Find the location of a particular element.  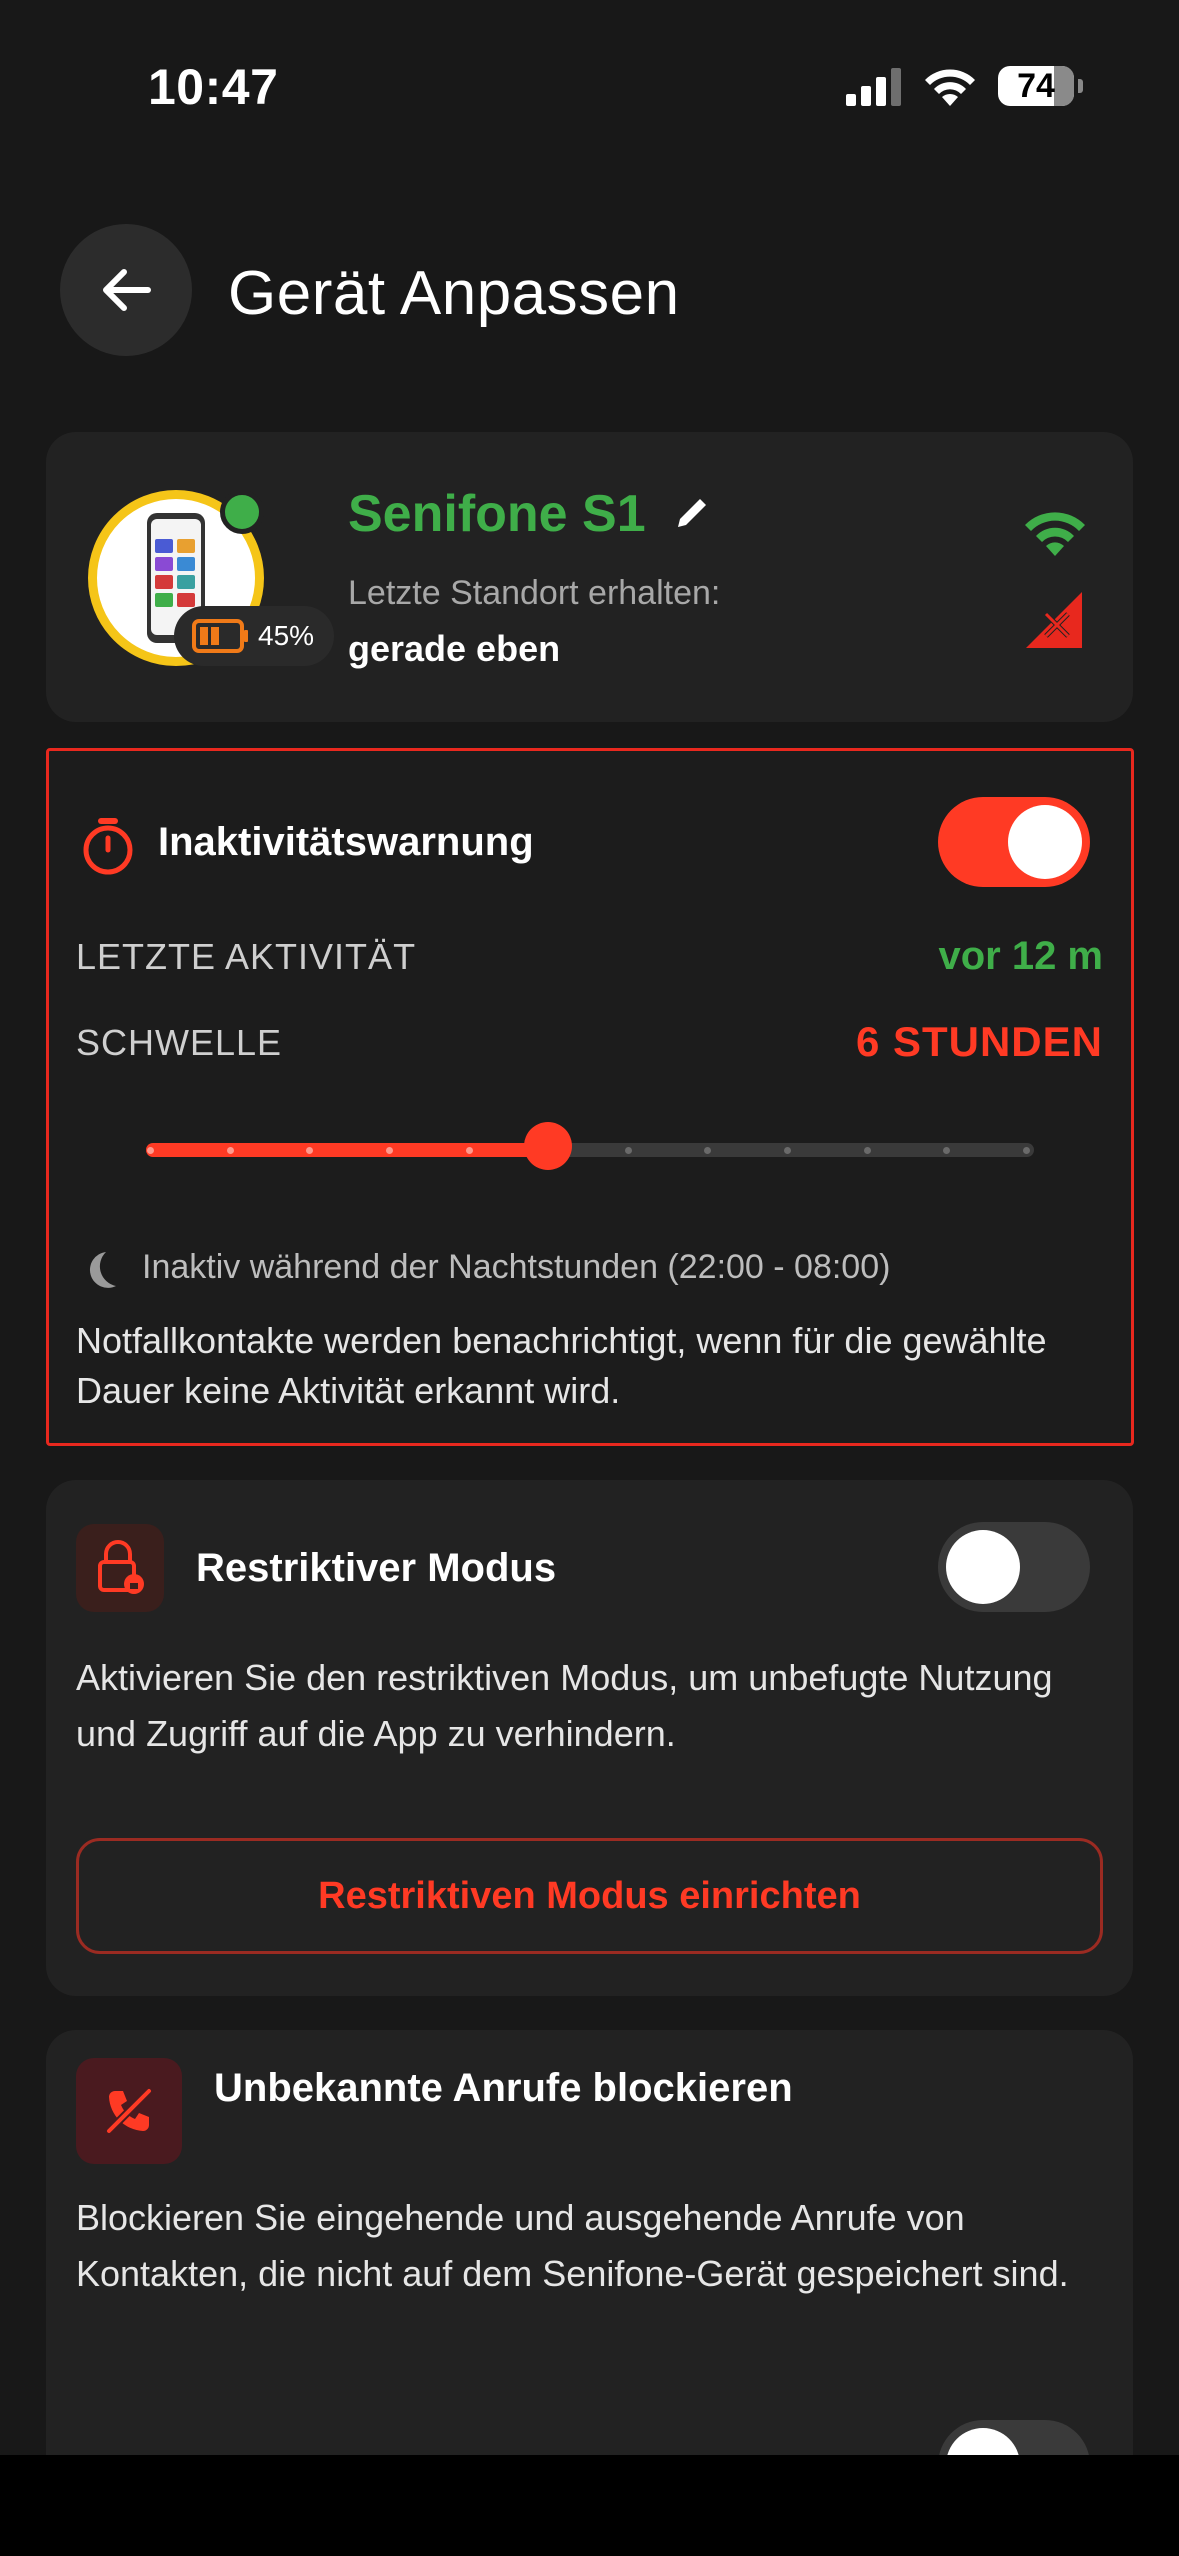

device-battery-percent: 45% is located at coordinates (286, 635).